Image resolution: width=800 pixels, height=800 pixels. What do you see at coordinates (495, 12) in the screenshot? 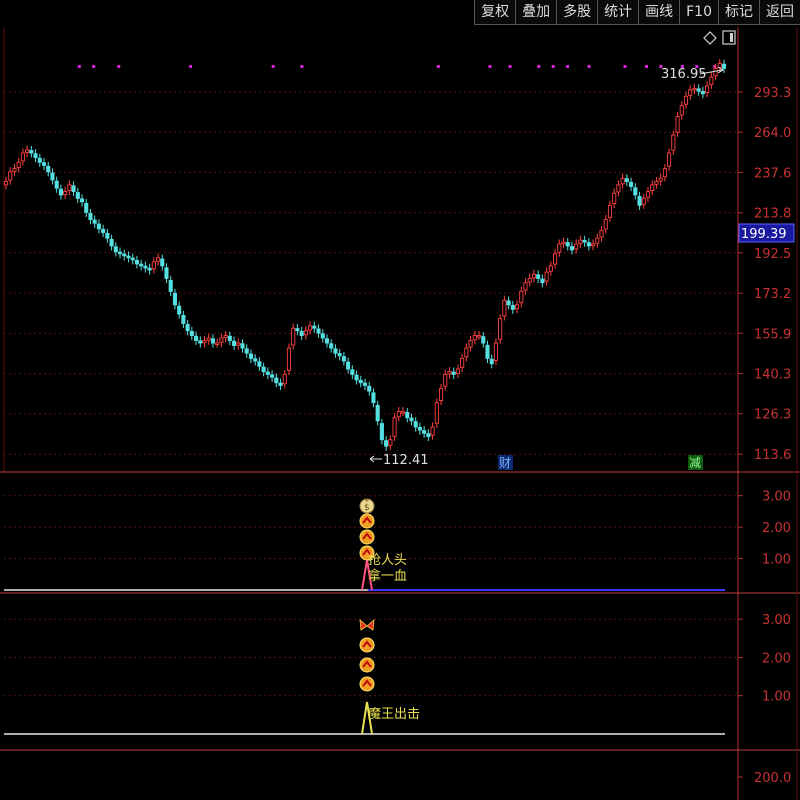
I see `restore-rights-button: 复权` at bounding box center [495, 12].